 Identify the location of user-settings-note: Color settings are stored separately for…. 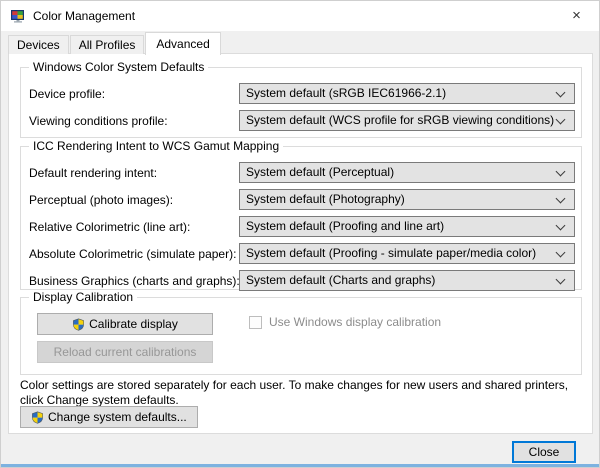
(294, 392).